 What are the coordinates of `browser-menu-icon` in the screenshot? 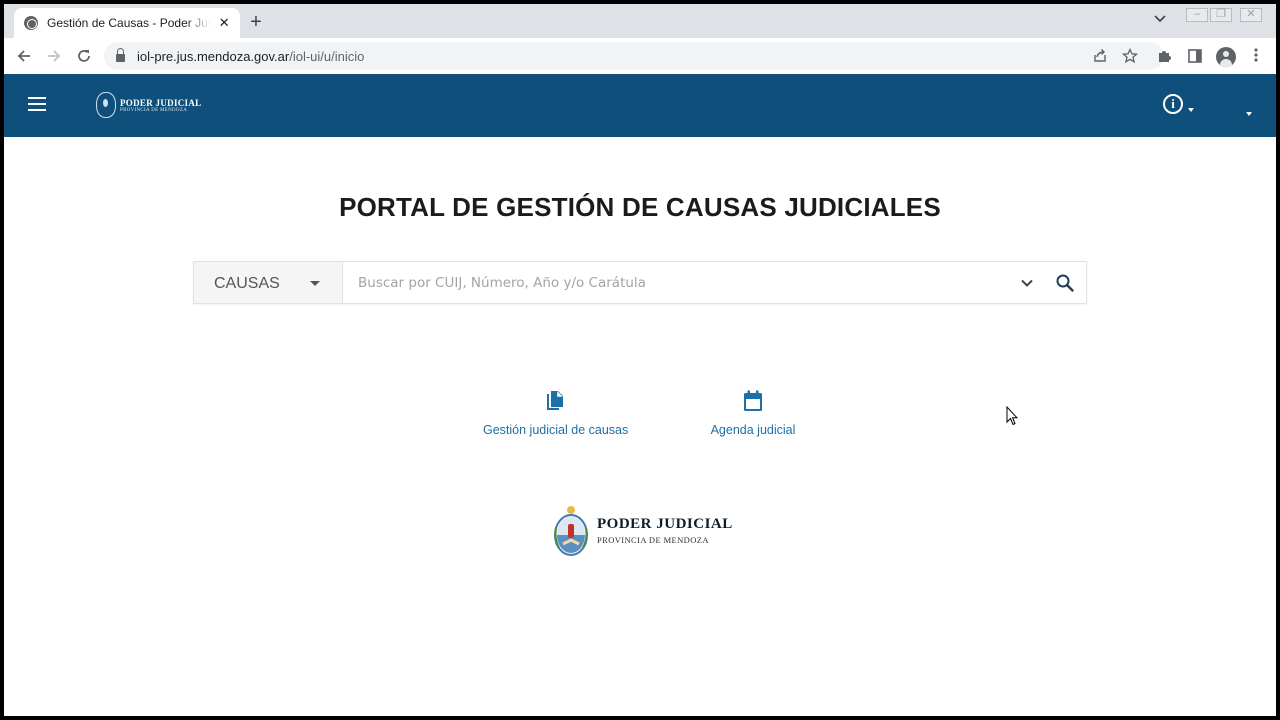 It's located at (1256, 57).